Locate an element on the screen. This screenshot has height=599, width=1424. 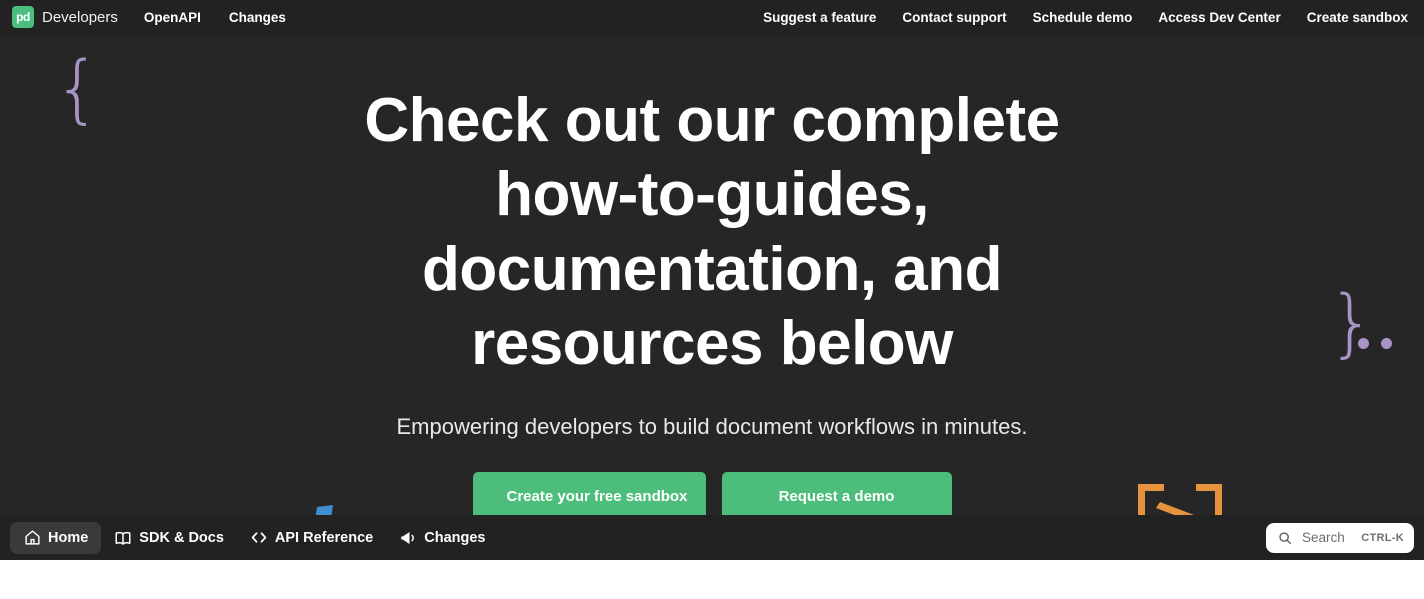
home-icon is located at coordinates (32, 538).